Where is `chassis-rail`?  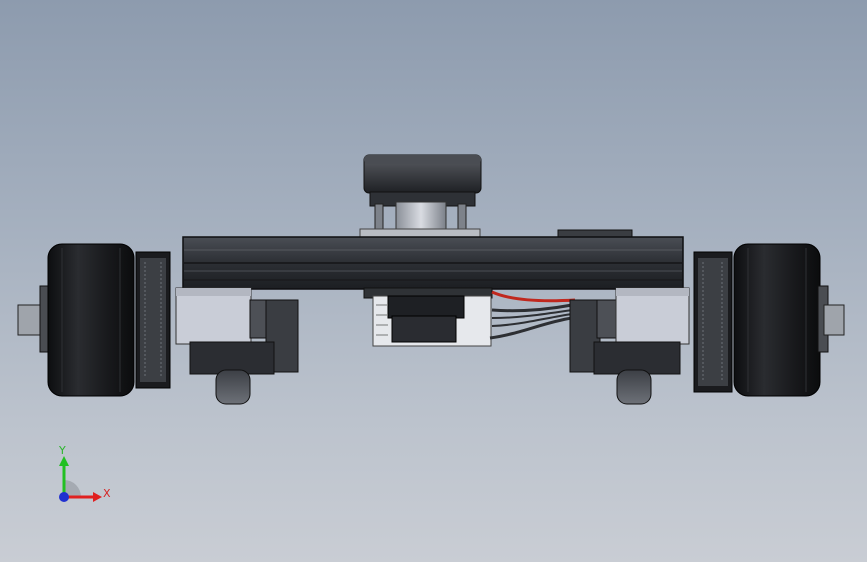 chassis-rail is located at coordinates (433, 259).